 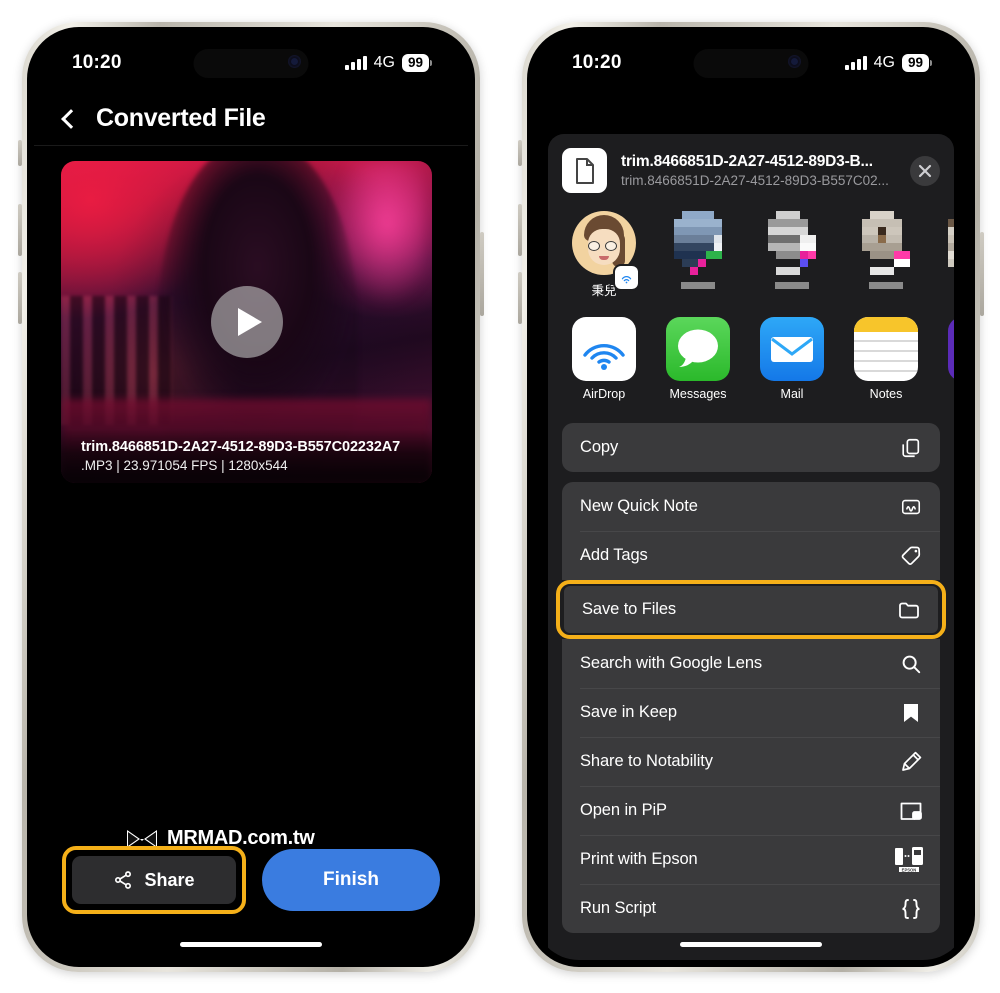 What do you see at coordinates (884, 62) in the screenshot?
I see `network-type-right: 4G` at bounding box center [884, 62].